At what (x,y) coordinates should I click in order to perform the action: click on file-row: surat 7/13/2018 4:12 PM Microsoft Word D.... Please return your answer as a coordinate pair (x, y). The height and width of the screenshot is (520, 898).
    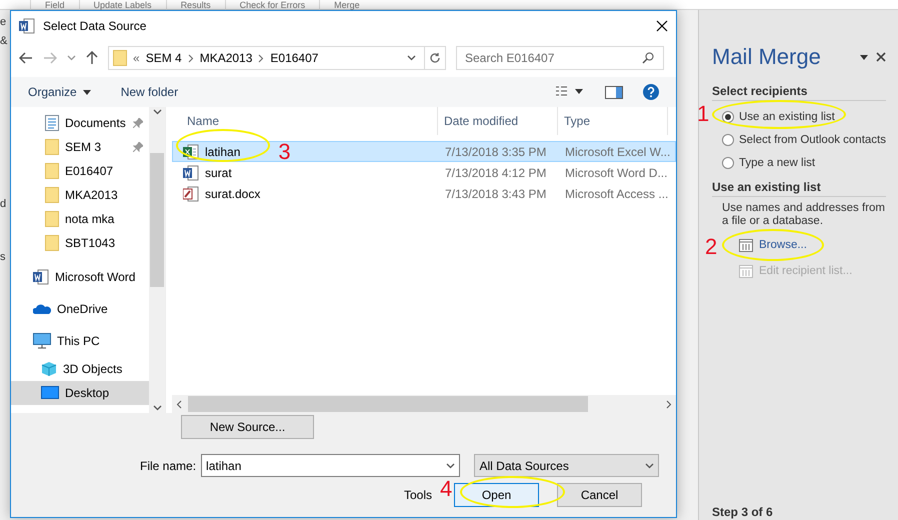
    Looking at the image, I should click on (424, 172).